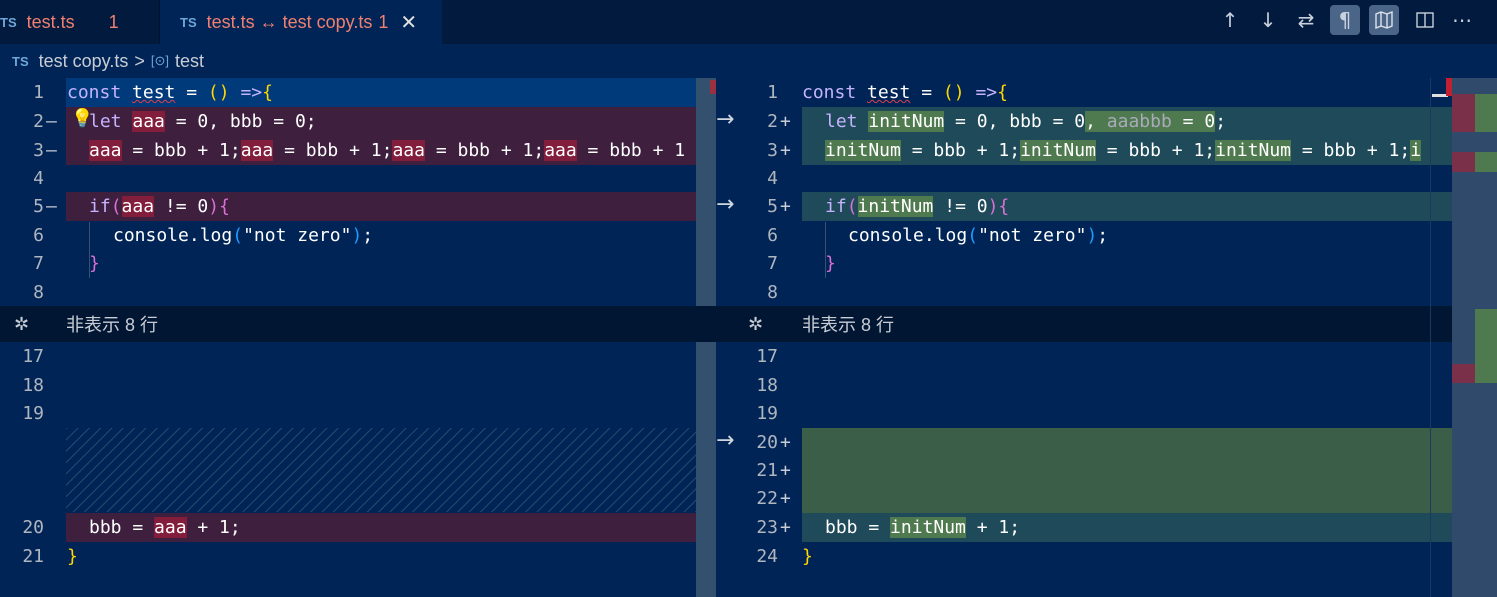 The width and height of the screenshot is (1497, 597). What do you see at coordinates (1425, 20) in the screenshot?
I see `split-editor-icon` at bounding box center [1425, 20].